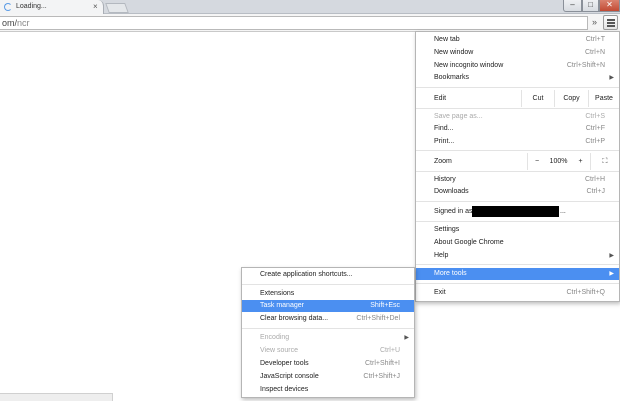 This screenshot has height=401, width=620. What do you see at coordinates (537, 98) in the screenshot?
I see `cut-button: Cut` at bounding box center [537, 98].